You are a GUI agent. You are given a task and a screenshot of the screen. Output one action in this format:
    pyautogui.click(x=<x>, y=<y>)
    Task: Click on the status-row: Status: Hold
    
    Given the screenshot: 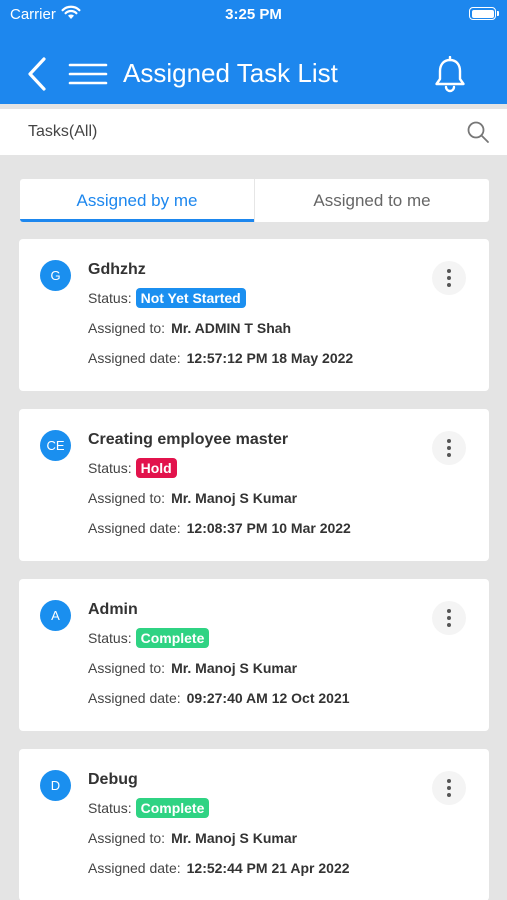 What is the action you would take?
    pyautogui.click(x=132, y=468)
    